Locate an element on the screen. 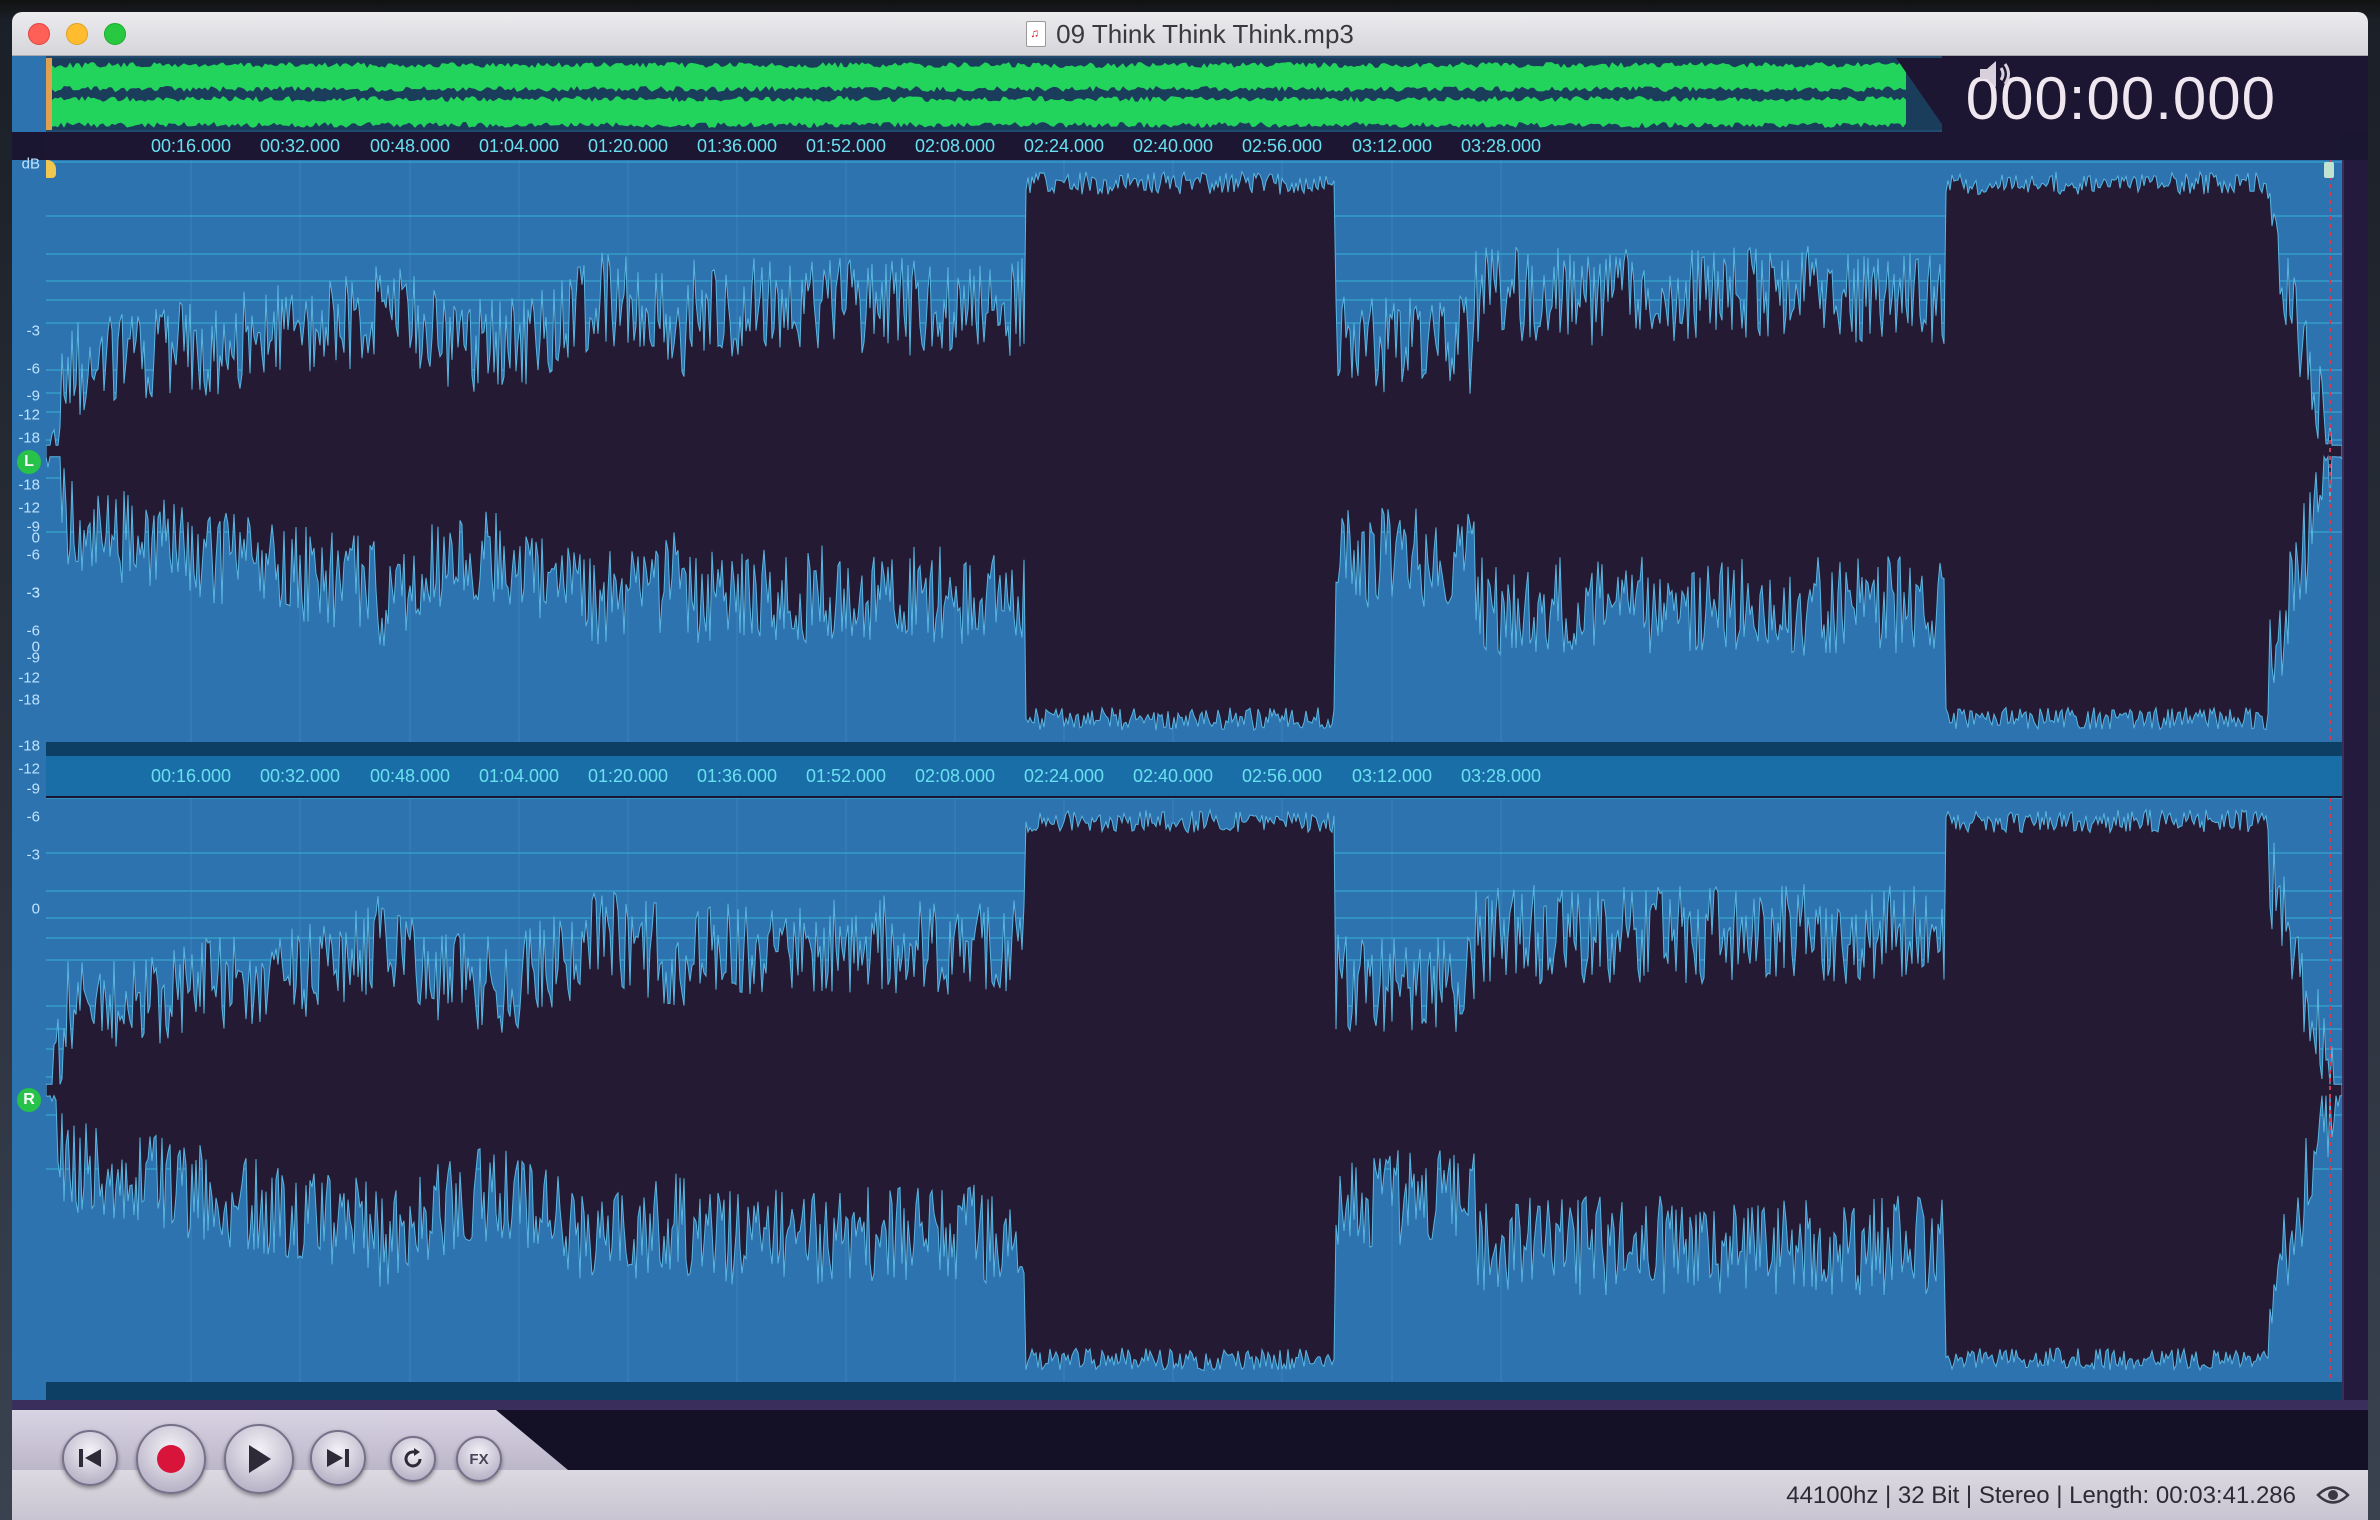 Image resolution: width=2380 pixels, height=1520 pixels. eye-icon is located at coordinates (2333, 1495).